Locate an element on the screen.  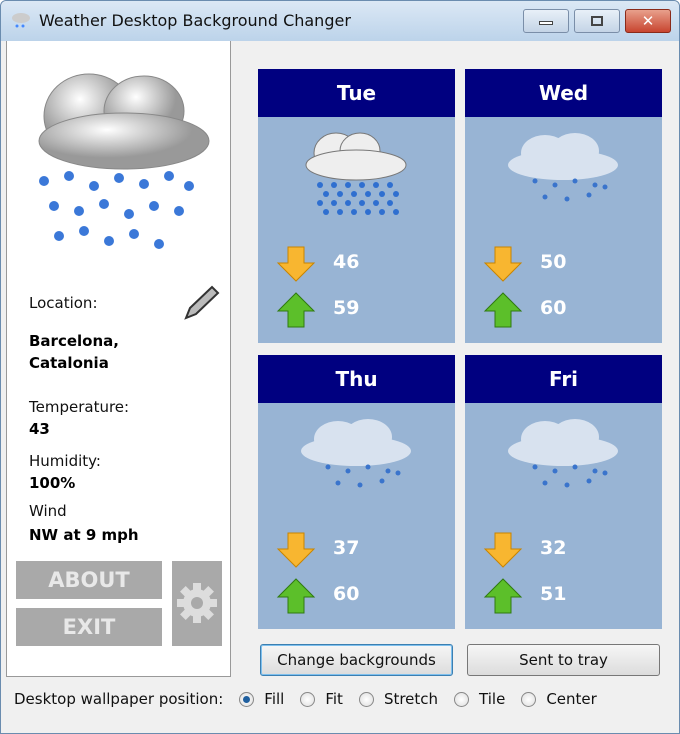
radio-fill: Fill is located at coordinates (261, 699).